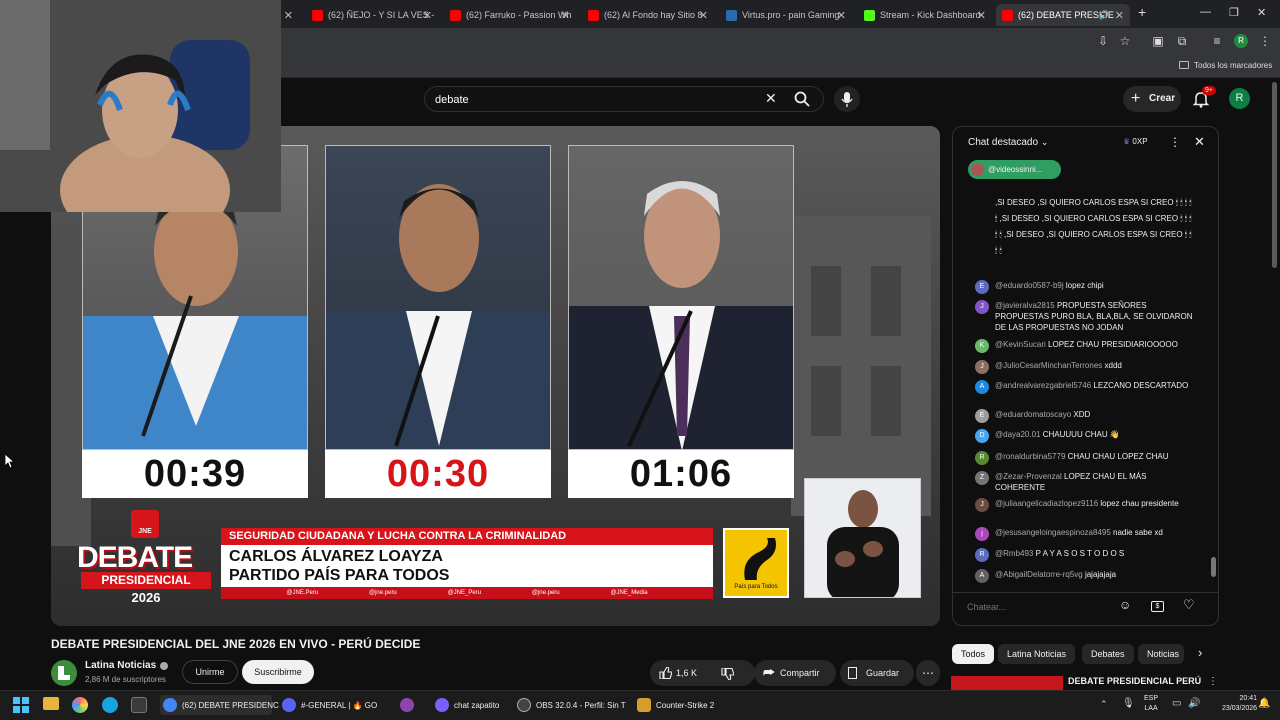 The image size is (1280, 720). What do you see at coordinates (727, 674) in the screenshot?
I see `dislike-icon` at bounding box center [727, 674].